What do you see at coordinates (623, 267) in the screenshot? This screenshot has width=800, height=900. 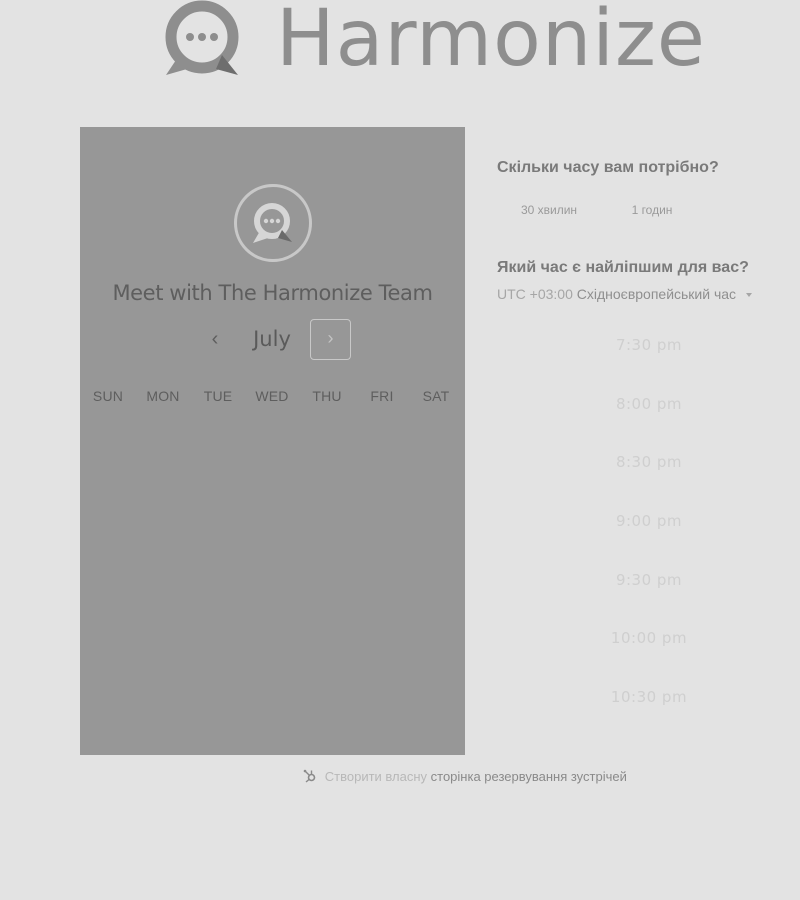 I see `time-heading: Який час є найліпшим для вас?` at bounding box center [623, 267].